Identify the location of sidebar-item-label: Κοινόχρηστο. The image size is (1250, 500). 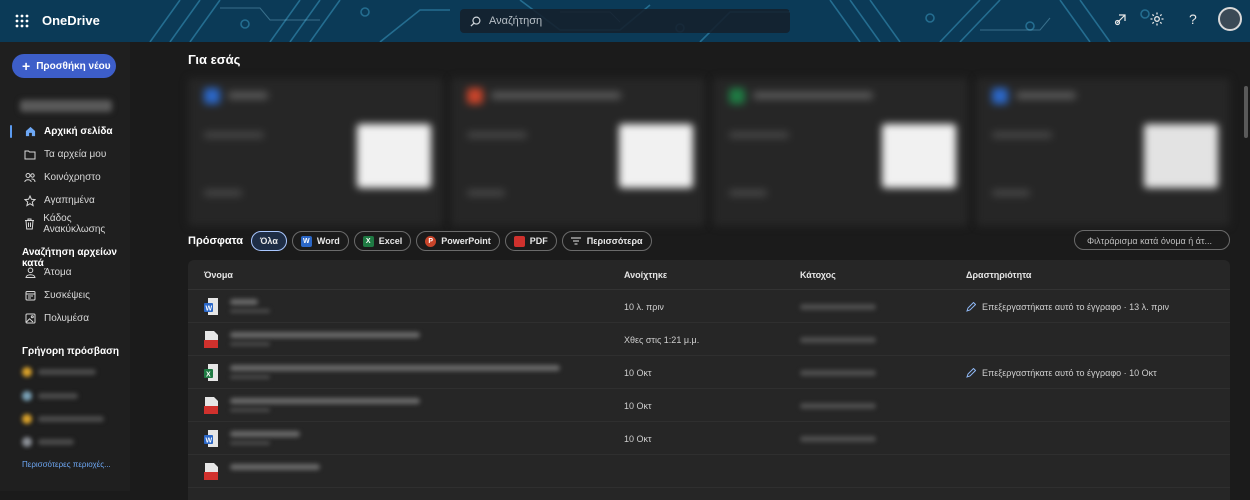
(72, 177).